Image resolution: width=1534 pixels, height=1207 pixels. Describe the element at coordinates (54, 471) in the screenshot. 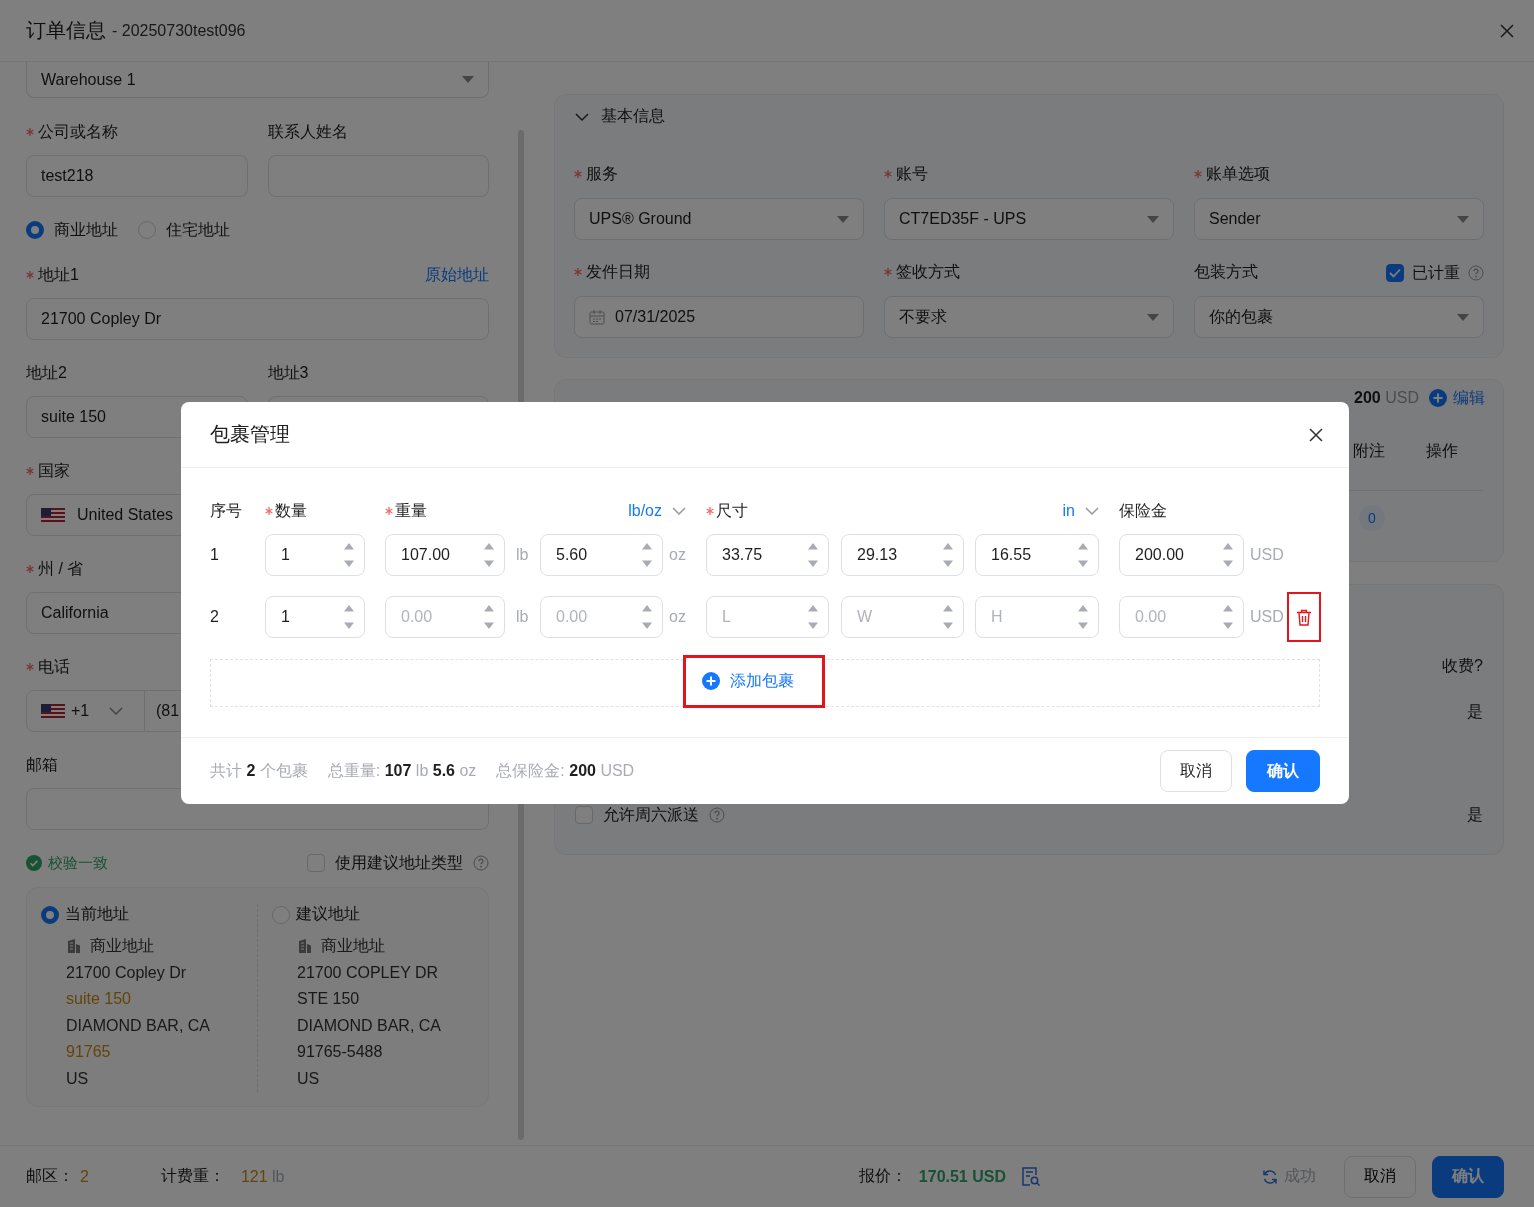

I see `field-label: 国家` at that location.